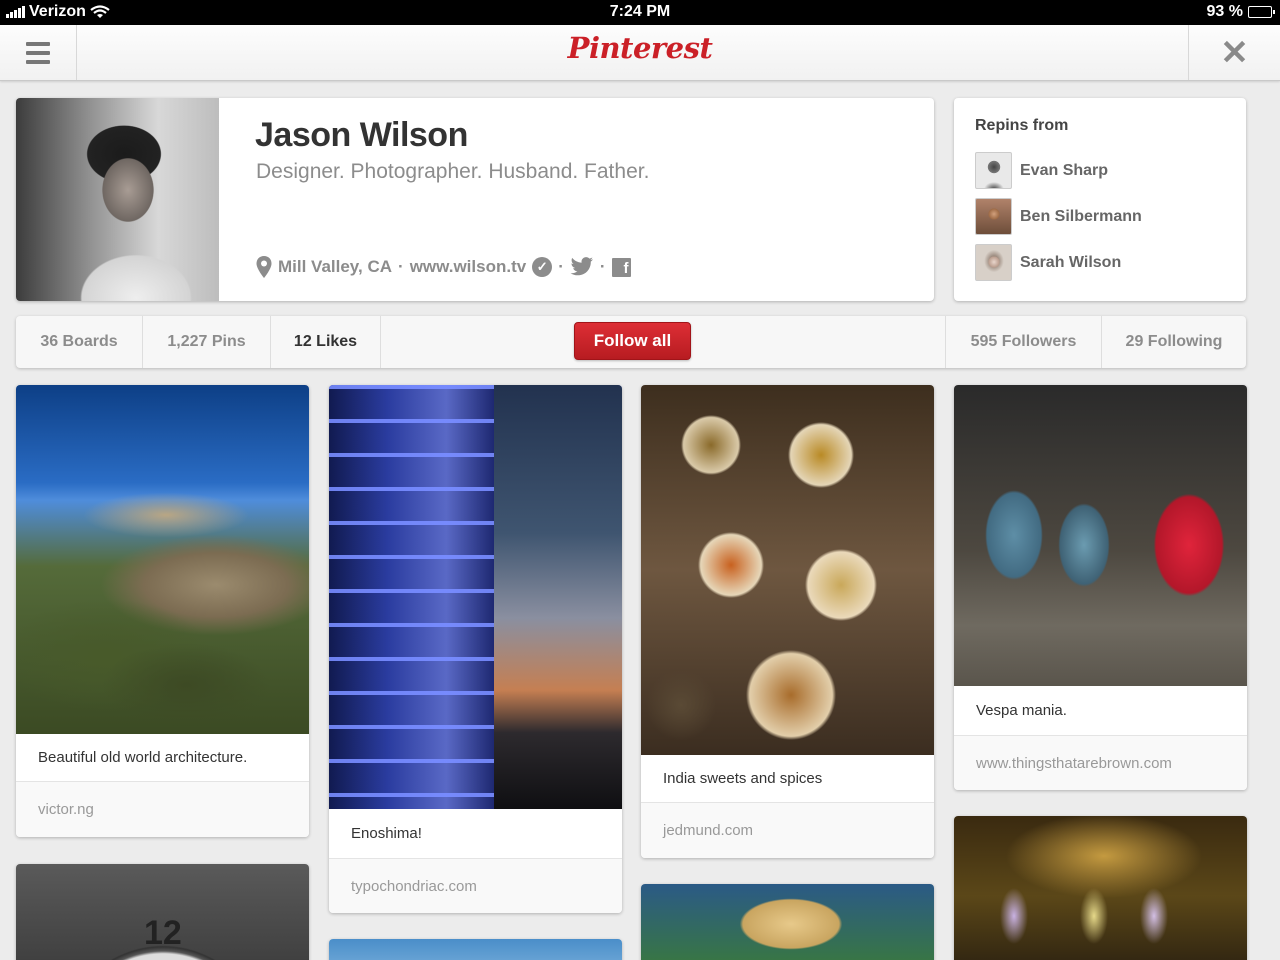  Describe the element at coordinates (640, 48) in the screenshot. I see `pinterest-logo: Pinterest` at that location.